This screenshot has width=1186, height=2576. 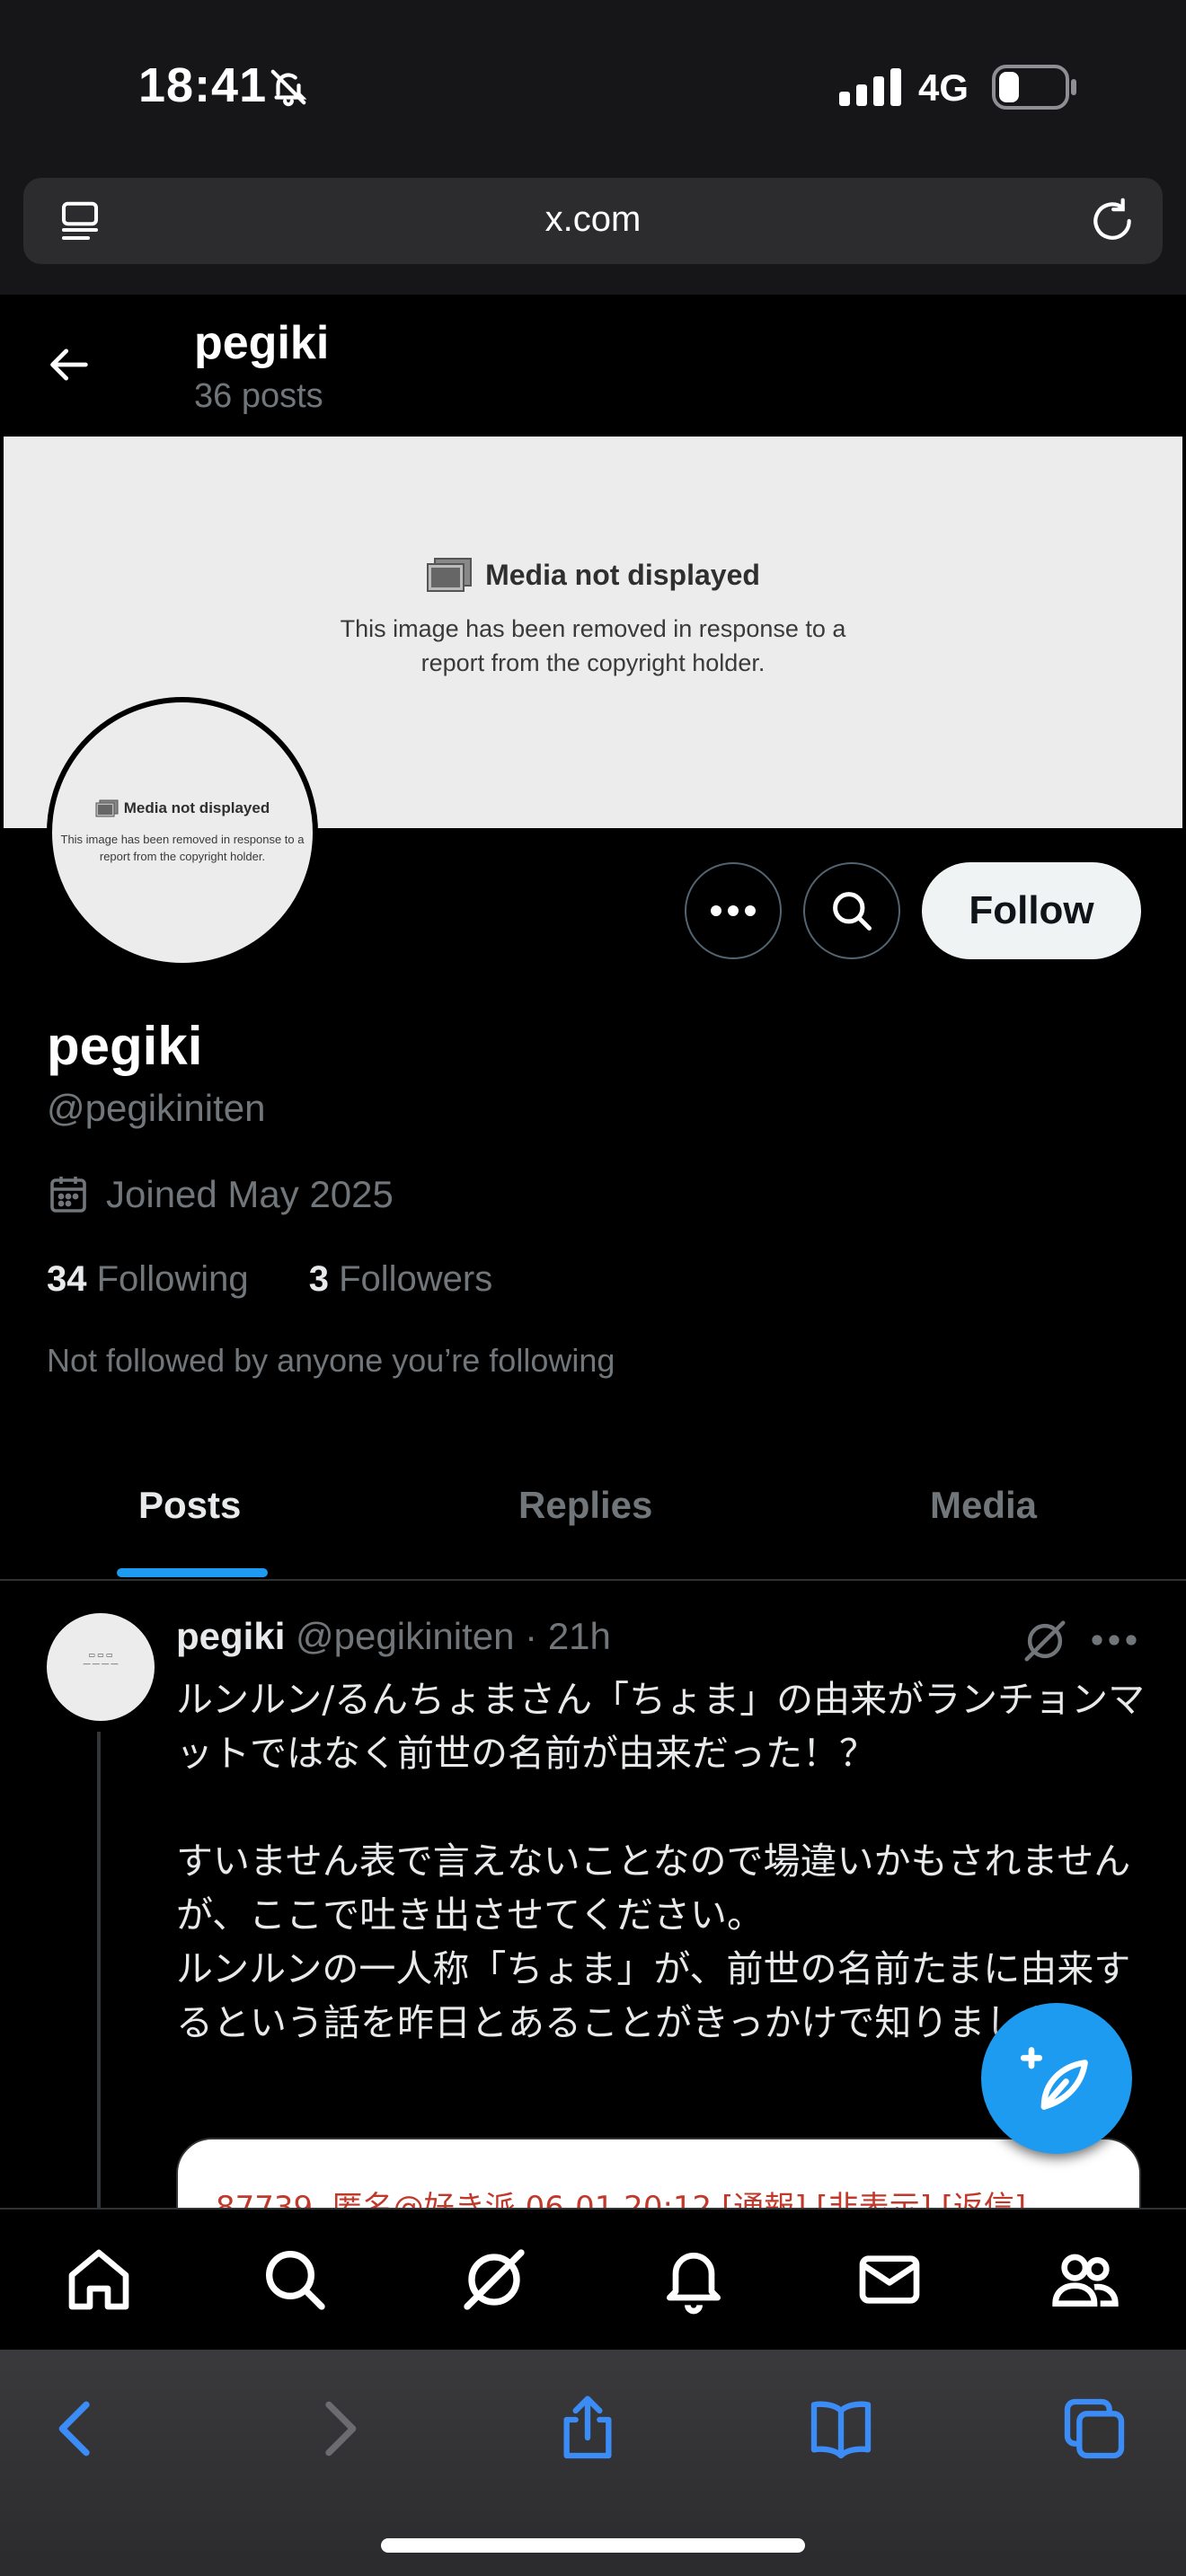 I want to click on followers-link: 3 Followers, so click(x=401, y=1279).